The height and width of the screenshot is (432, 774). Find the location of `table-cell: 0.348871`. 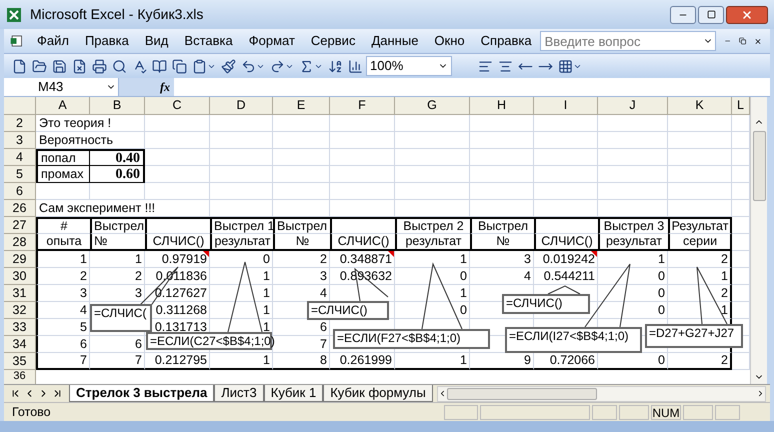

table-cell: 0.348871 is located at coordinates (362, 259).